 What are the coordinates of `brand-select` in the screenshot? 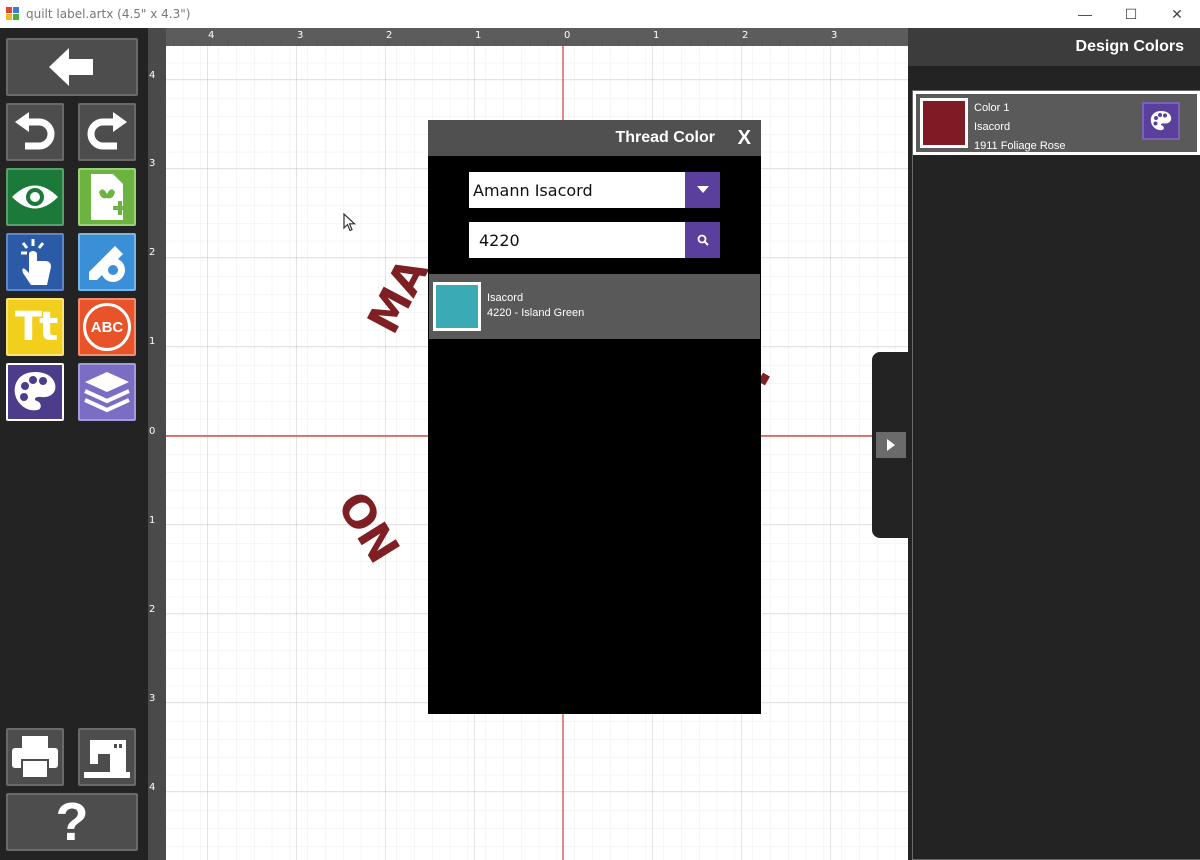 It's located at (594, 190).